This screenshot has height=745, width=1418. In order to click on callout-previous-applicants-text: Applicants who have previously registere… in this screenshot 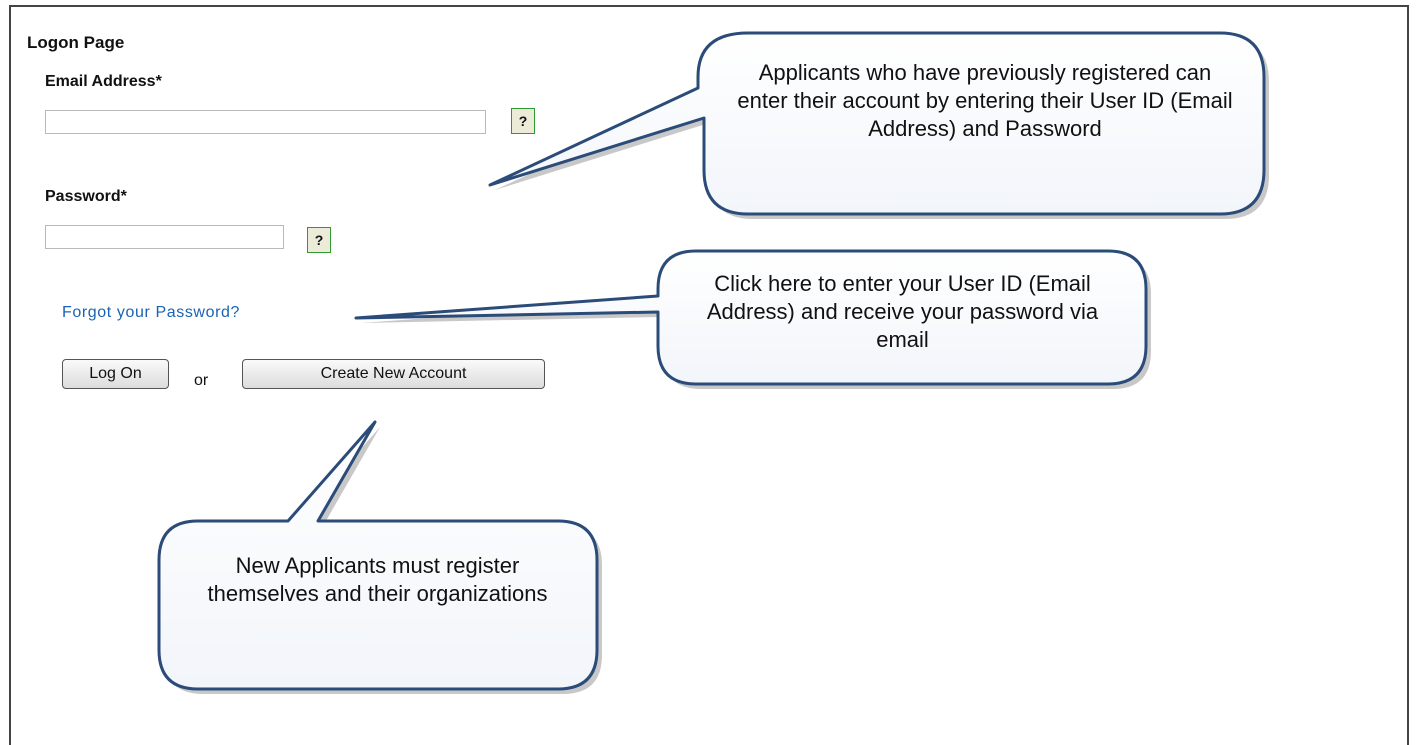, I will do `click(985, 100)`.